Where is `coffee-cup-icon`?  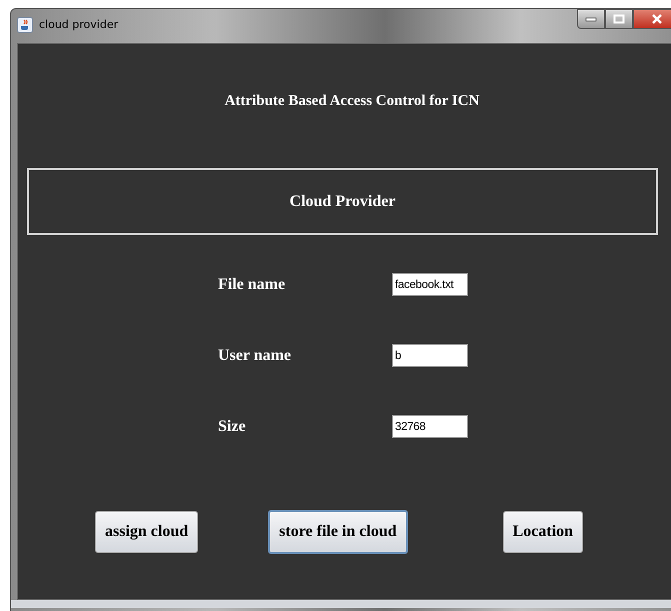
coffee-cup-icon is located at coordinates (25, 24).